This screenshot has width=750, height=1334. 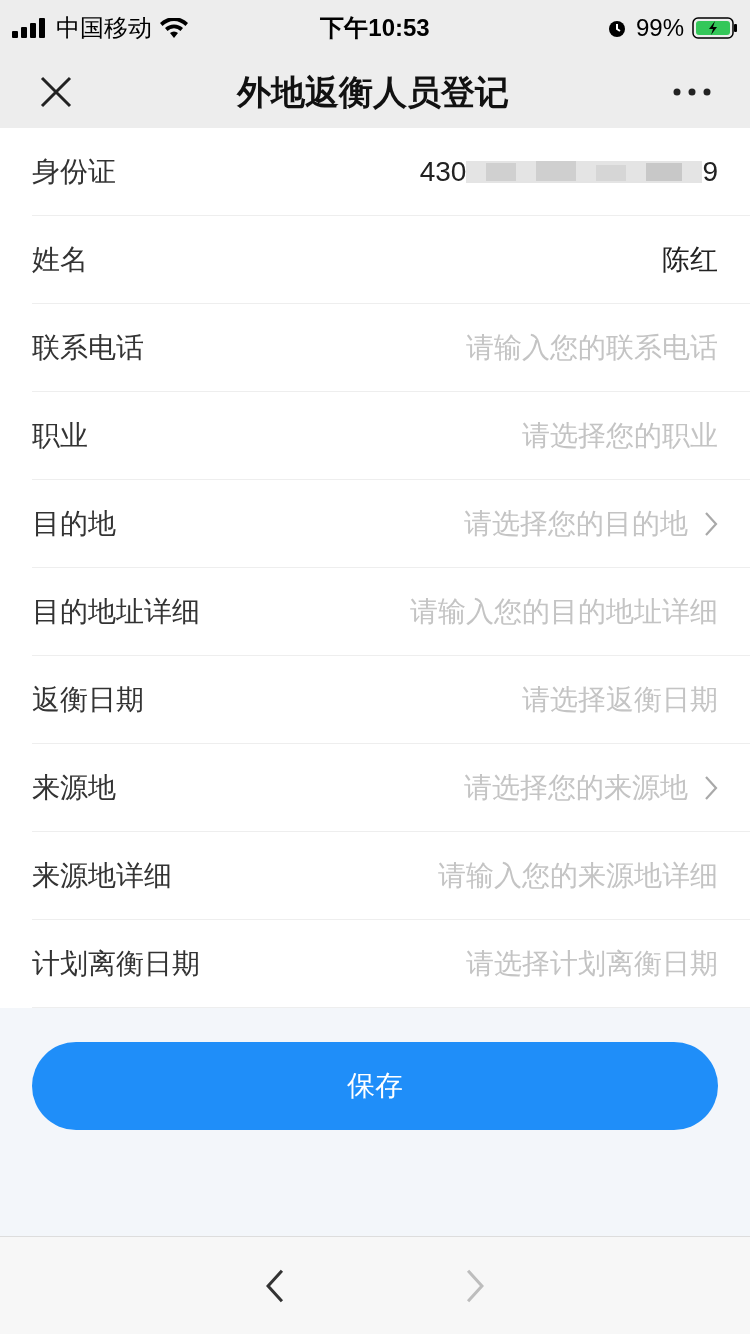 What do you see at coordinates (375, 1086) in the screenshot?
I see `save-button: 保存` at bounding box center [375, 1086].